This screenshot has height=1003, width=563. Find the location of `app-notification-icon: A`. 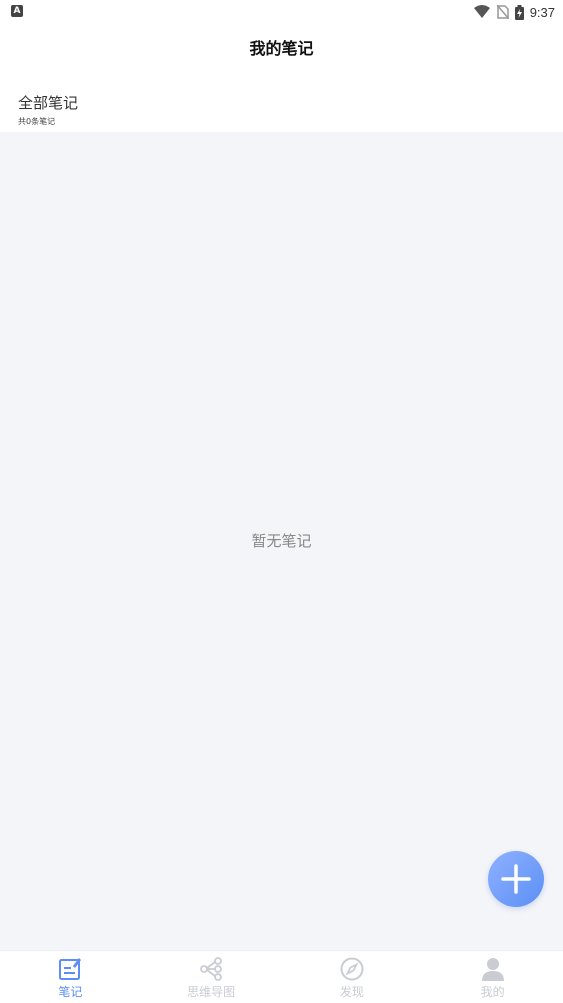

app-notification-icon: A is located at coordinates (17, 11).